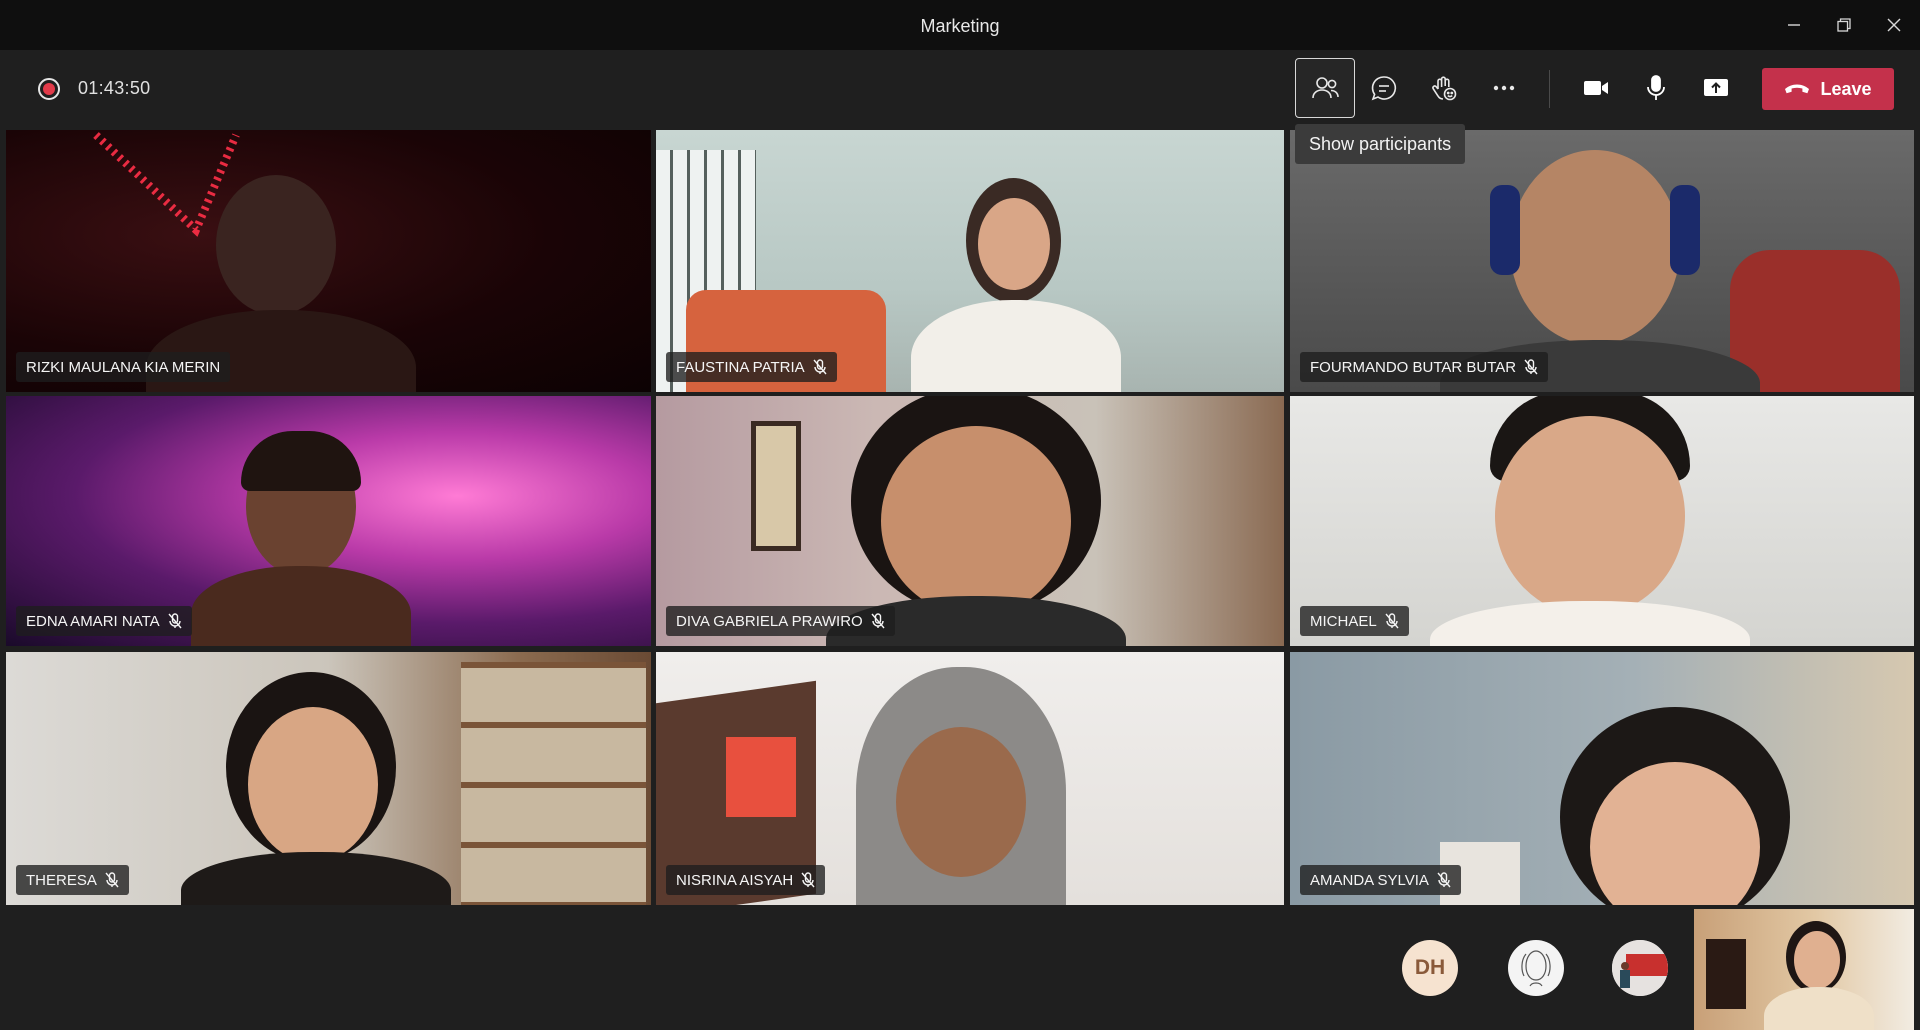  What do you see at coordinates (93, 621) in the screenshot?
I see `participant-name: EDNA AMARI NATA` at bounding box center [93, 621].